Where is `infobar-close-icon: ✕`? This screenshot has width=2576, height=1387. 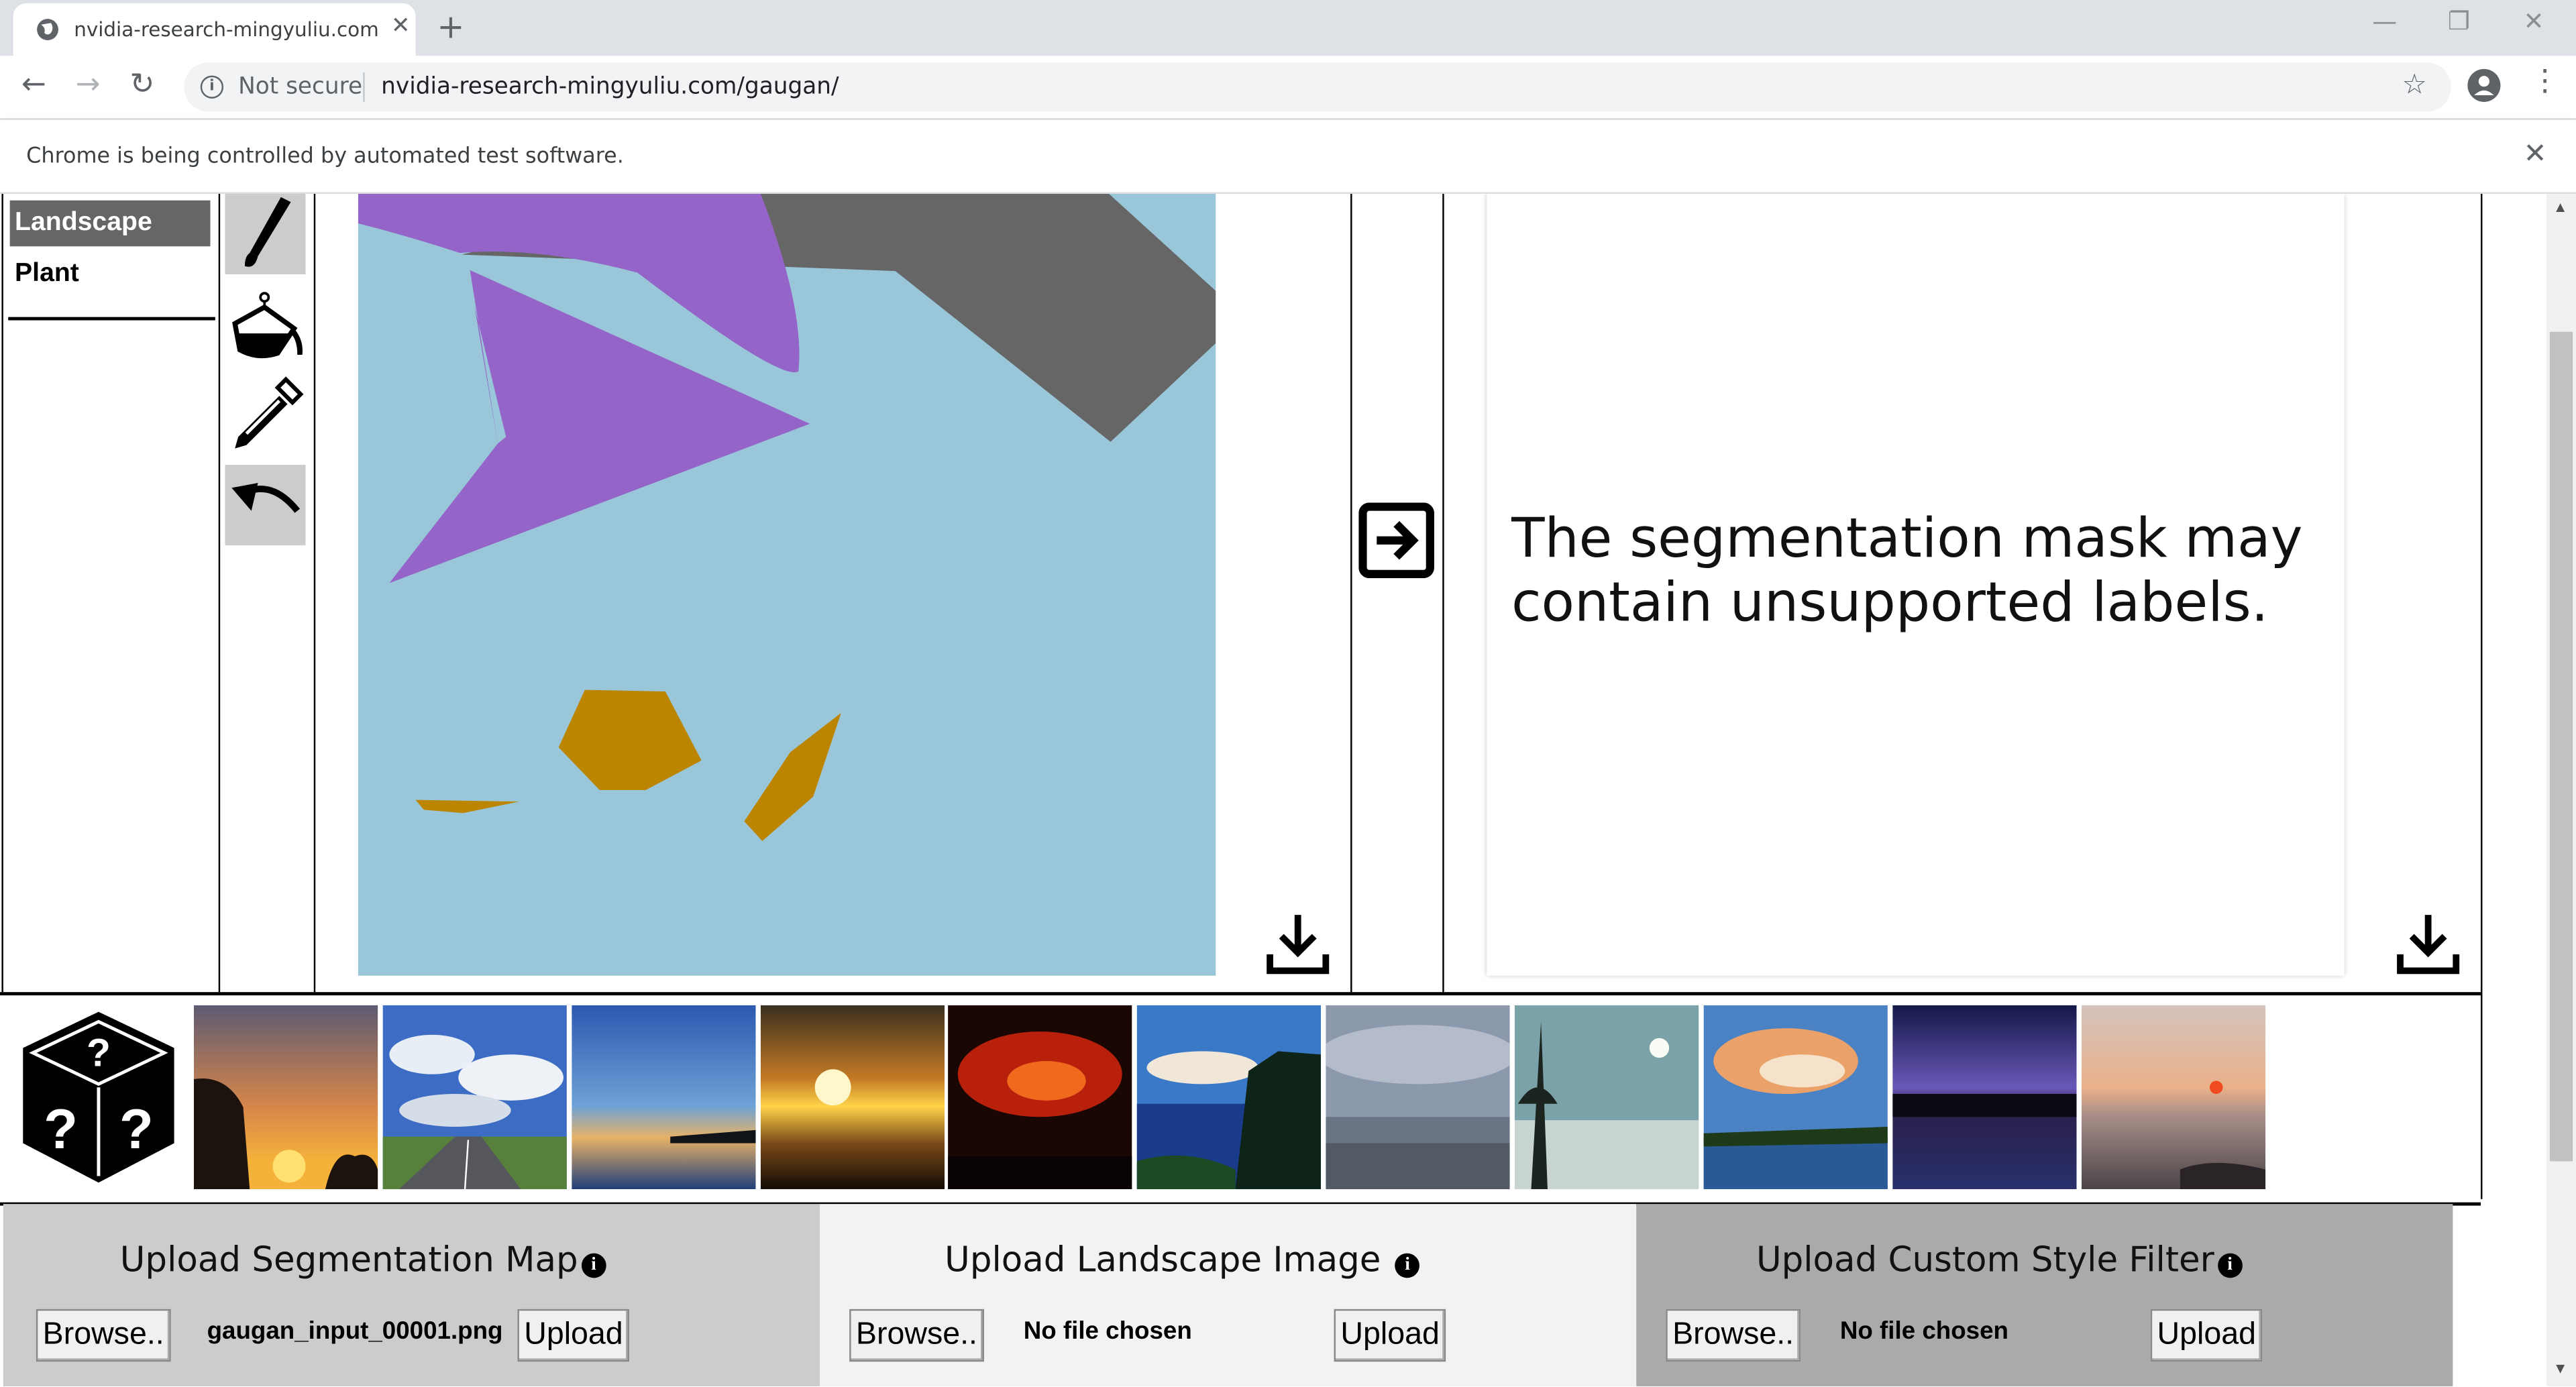
infobar-close-icon: ✕ is located at coordinates (2535, 154).